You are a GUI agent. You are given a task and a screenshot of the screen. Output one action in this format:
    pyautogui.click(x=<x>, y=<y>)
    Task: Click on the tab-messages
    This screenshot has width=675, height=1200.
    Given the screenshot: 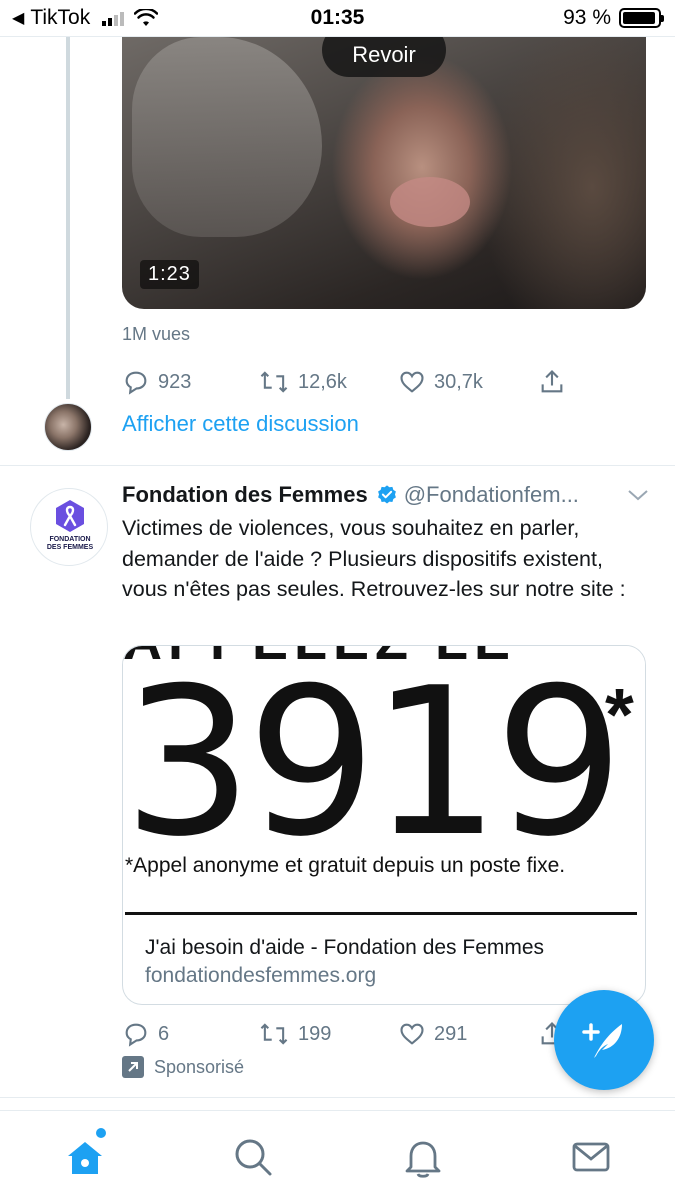 What is the action you would take?
    pyautogui.click(x=591, y=1157)
    